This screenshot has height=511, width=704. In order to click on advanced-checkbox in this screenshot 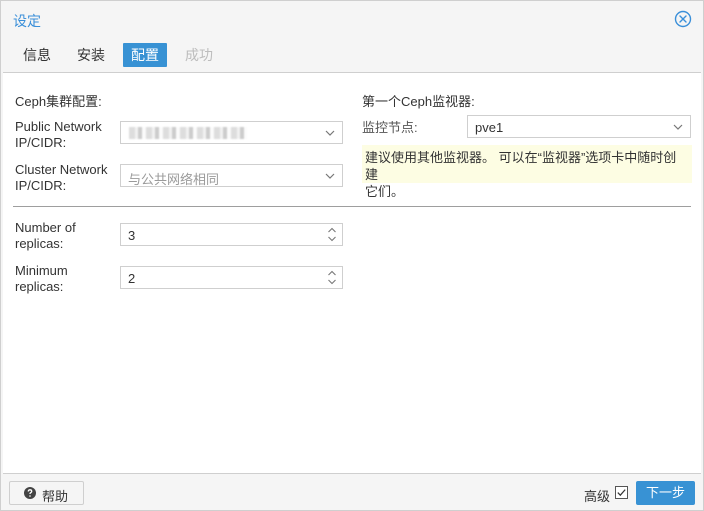, I will do `click(621, 492)`.